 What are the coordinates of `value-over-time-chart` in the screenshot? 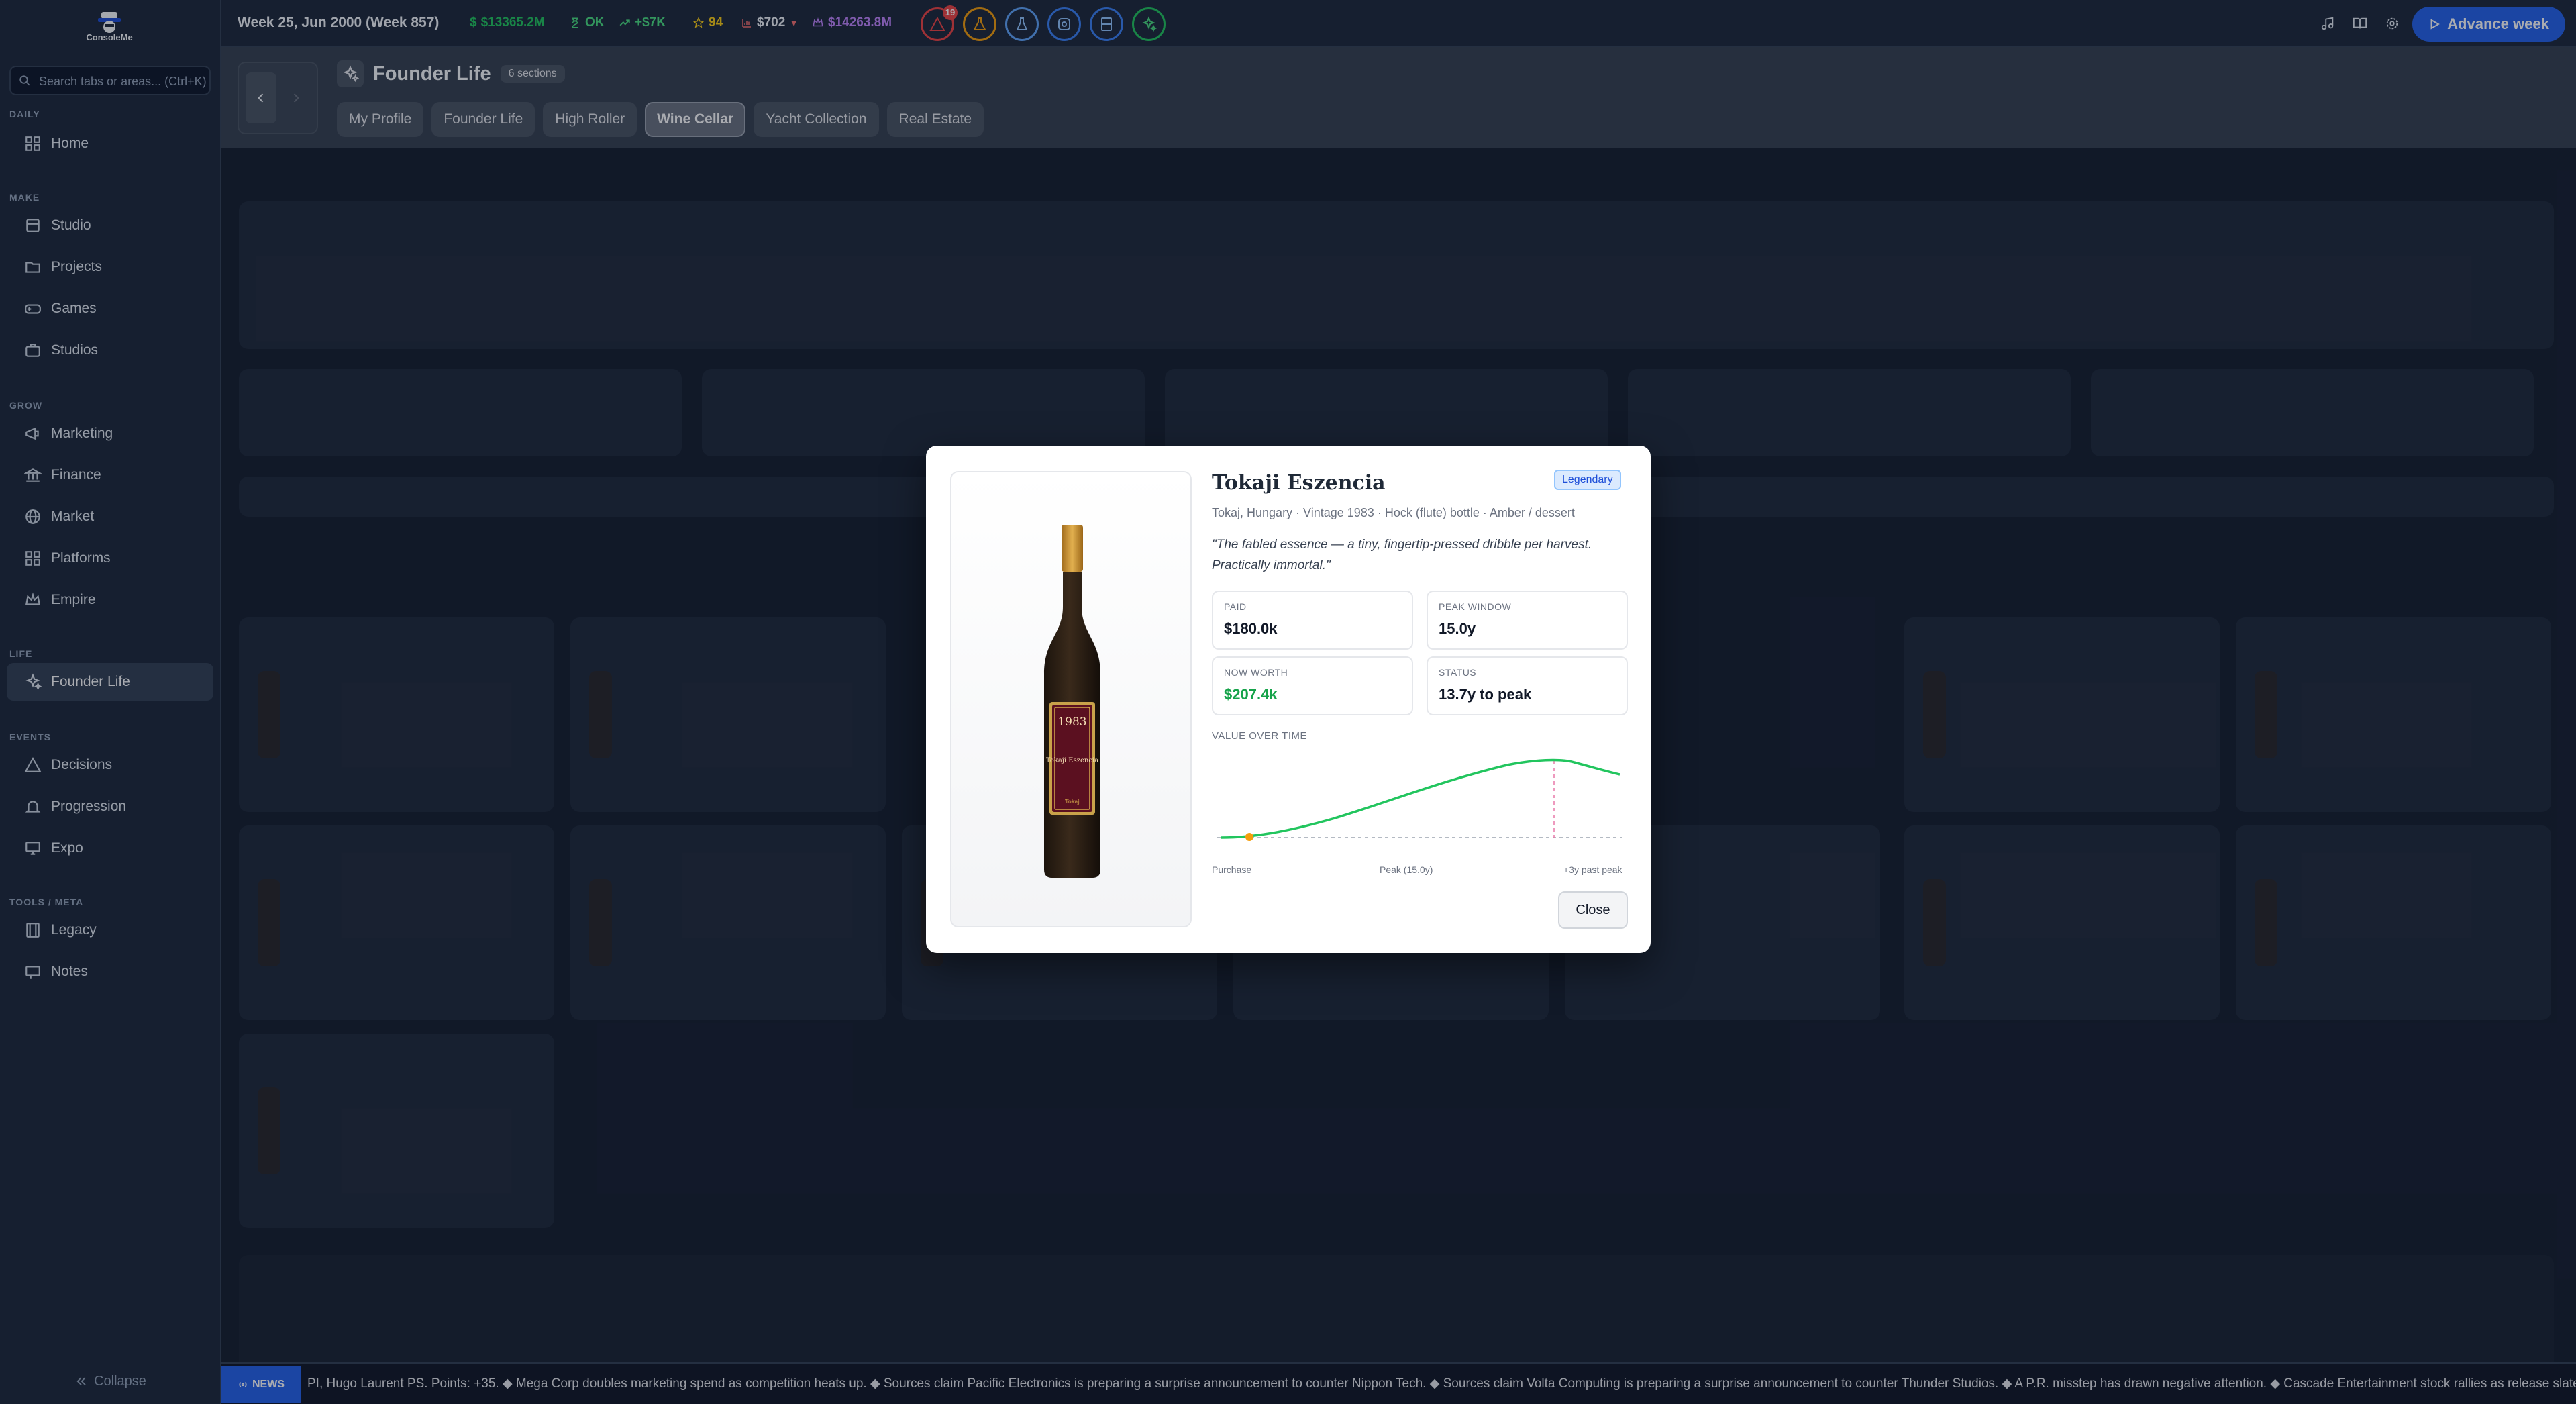 It's located at (1419, 800).